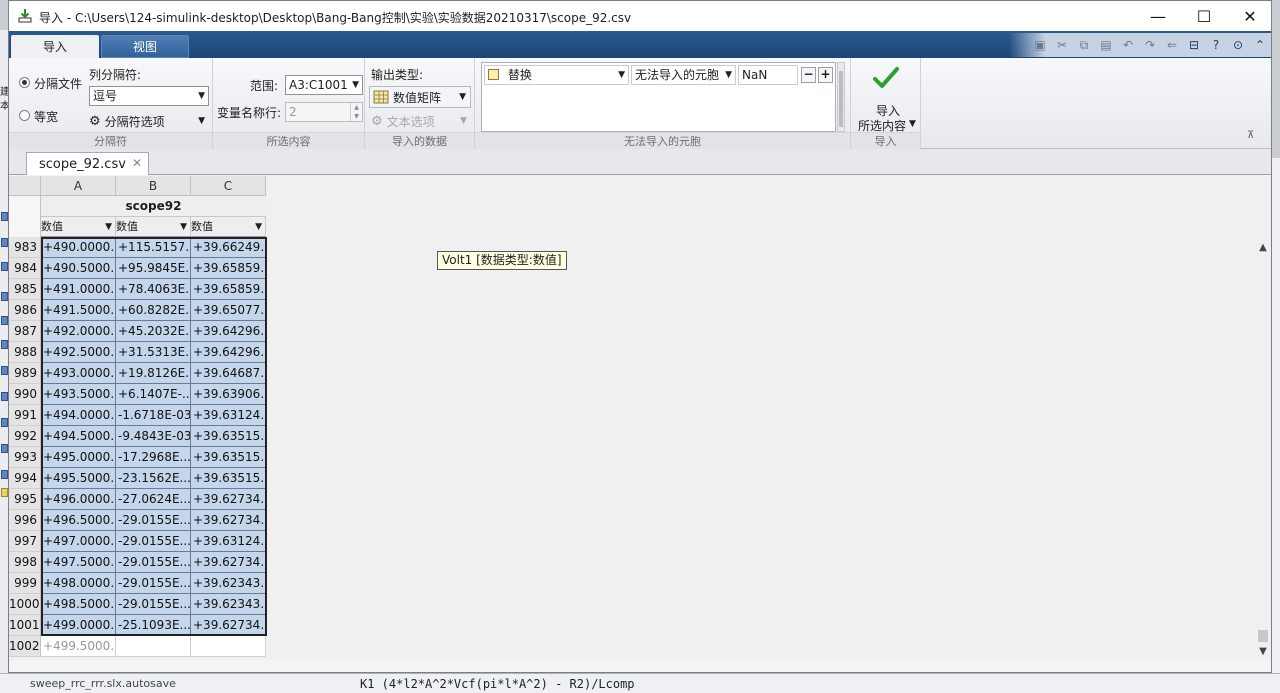 This screenshot has height=693, width=1280. Describe the element at coordinates (24, 82) in the screenshot. I see `delimited-radio` at that location.